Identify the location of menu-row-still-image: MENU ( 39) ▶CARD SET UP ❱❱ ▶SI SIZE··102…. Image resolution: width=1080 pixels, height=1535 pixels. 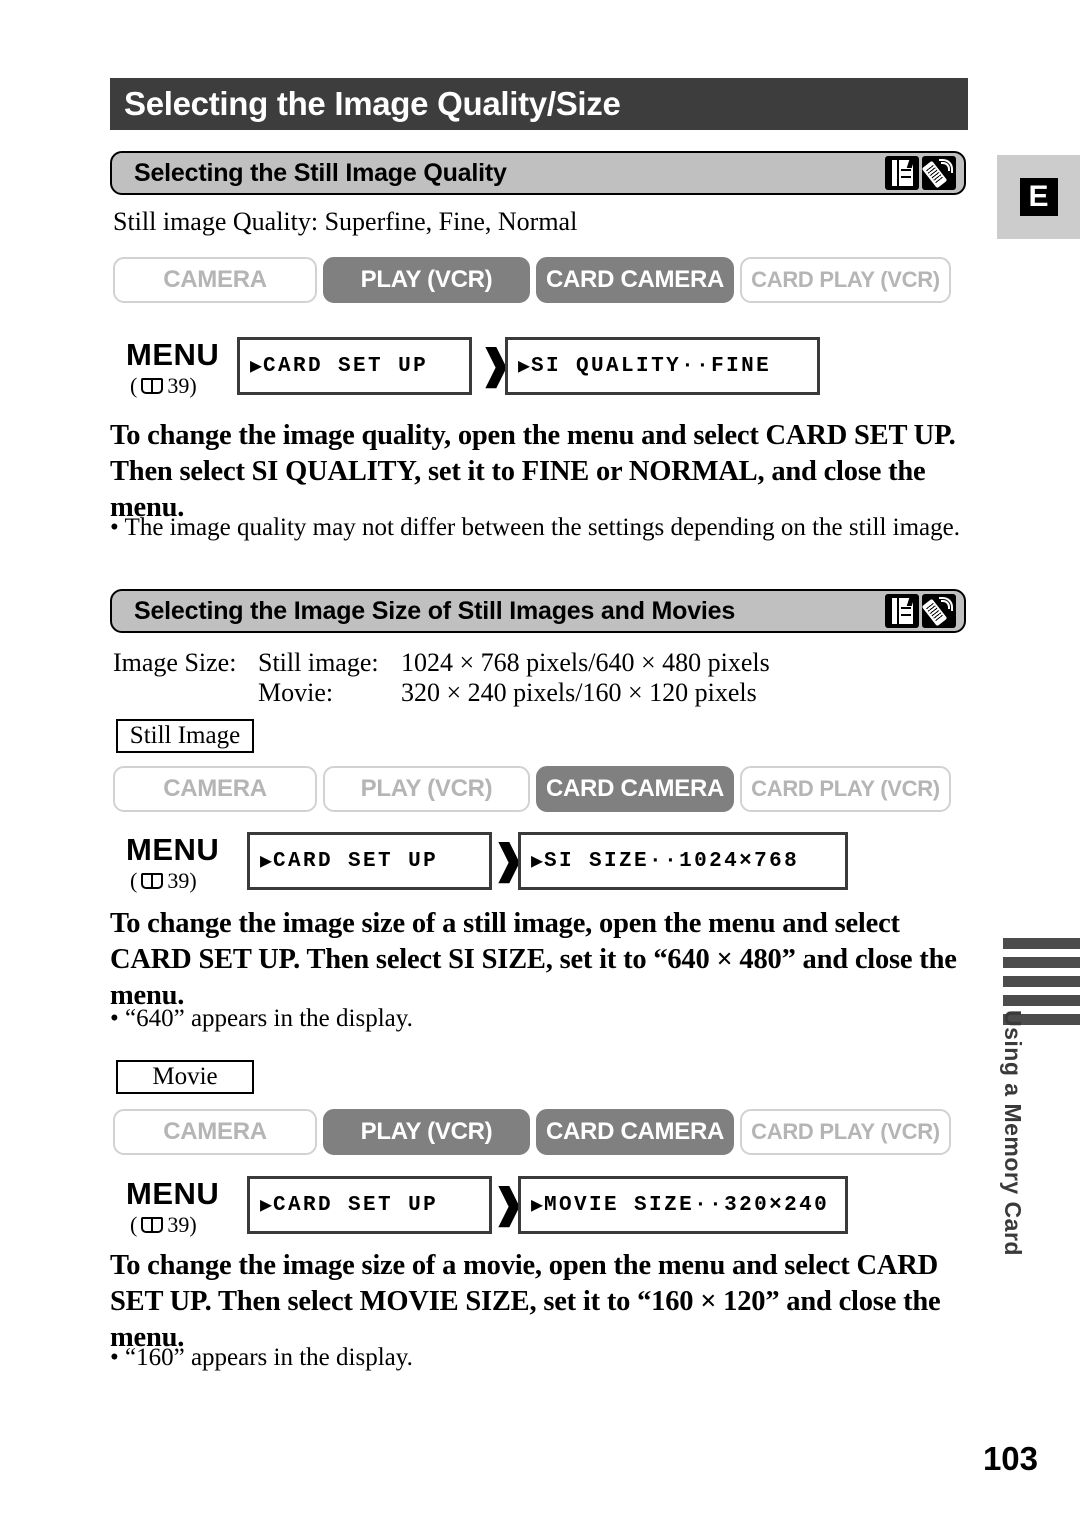
(548, 866).